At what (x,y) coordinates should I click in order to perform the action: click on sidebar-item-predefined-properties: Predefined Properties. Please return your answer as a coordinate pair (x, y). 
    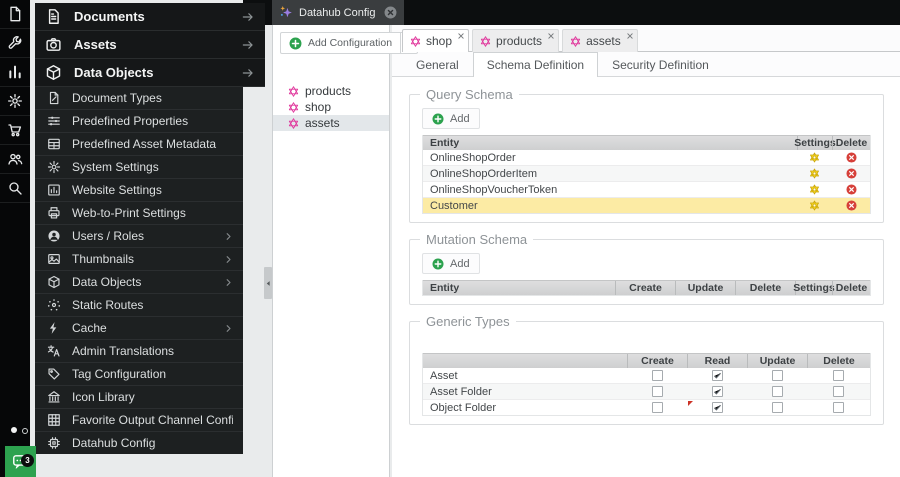
    Looking at the image, I should click on (139, 121).